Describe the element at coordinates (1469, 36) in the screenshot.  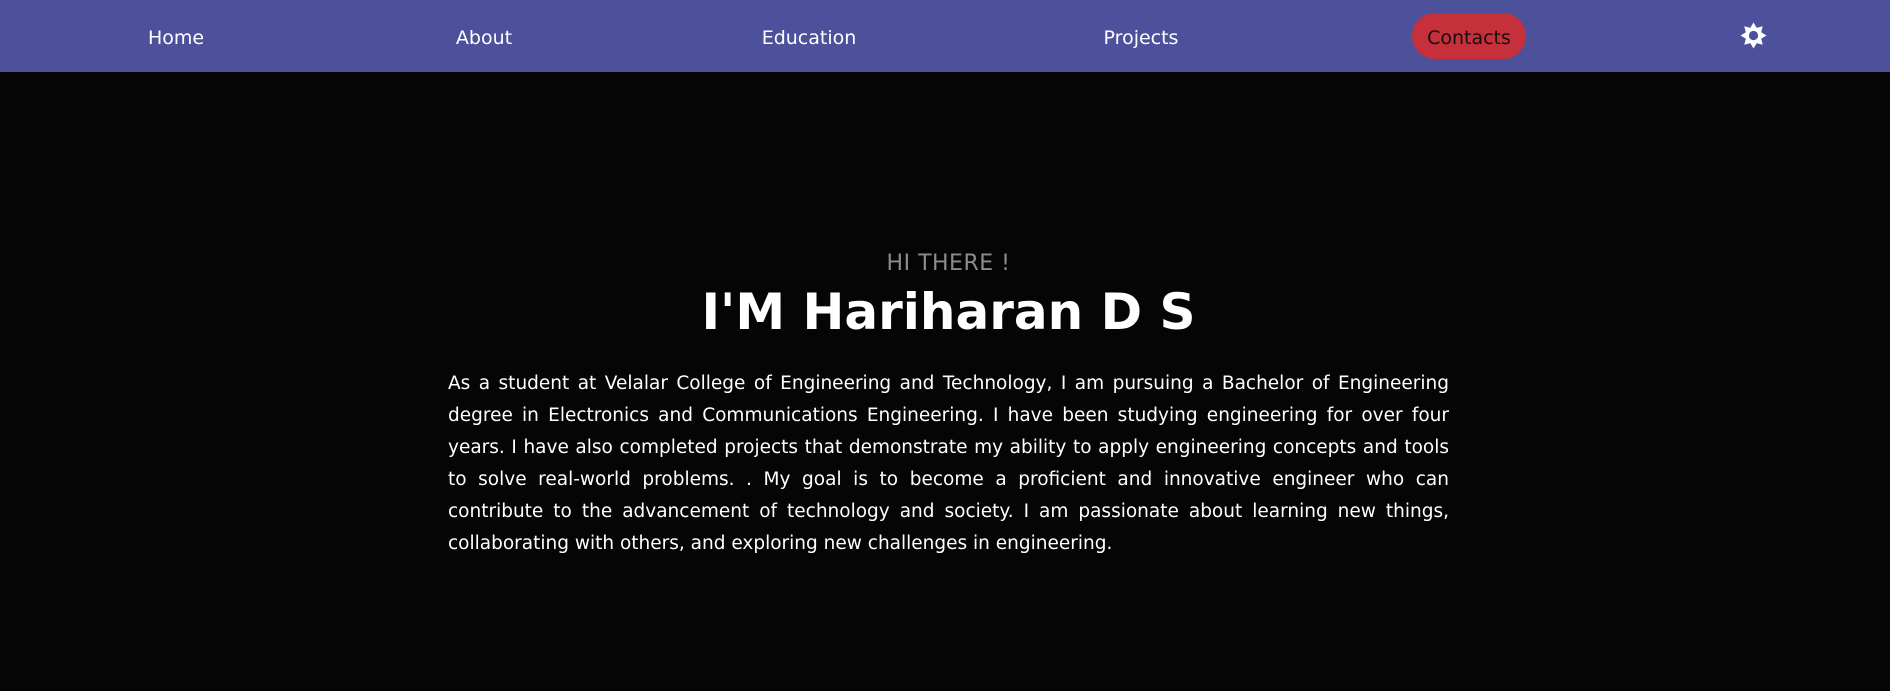
I see `nav-contacts-button: Contacts` at that location.